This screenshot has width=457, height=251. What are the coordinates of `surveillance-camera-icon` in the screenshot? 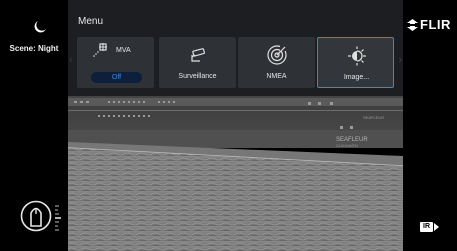 It's located at (197, 55).